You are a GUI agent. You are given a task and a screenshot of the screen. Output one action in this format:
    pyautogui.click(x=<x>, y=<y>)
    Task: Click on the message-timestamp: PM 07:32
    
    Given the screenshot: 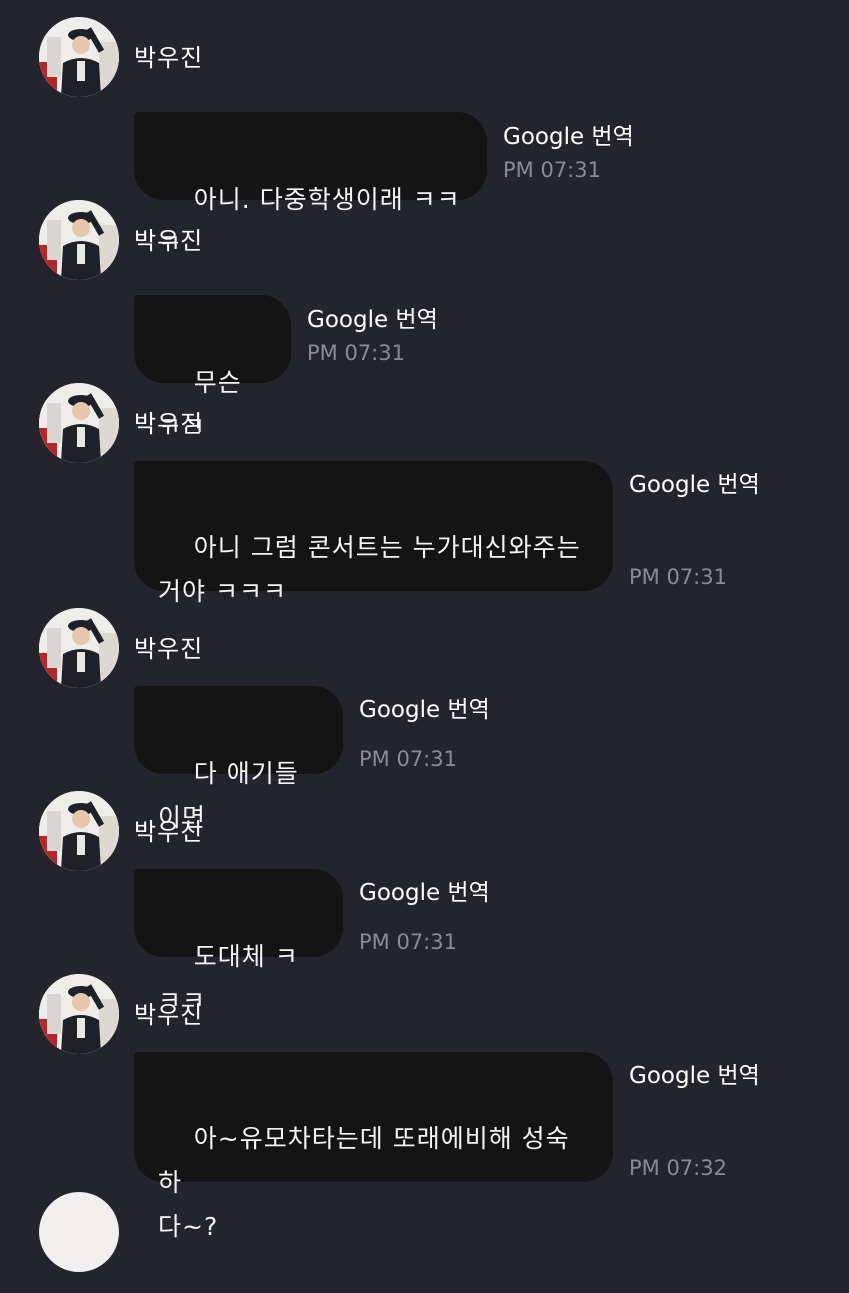 What is the action you would take?
    pyautogui.click(x=678, y=1168)
    